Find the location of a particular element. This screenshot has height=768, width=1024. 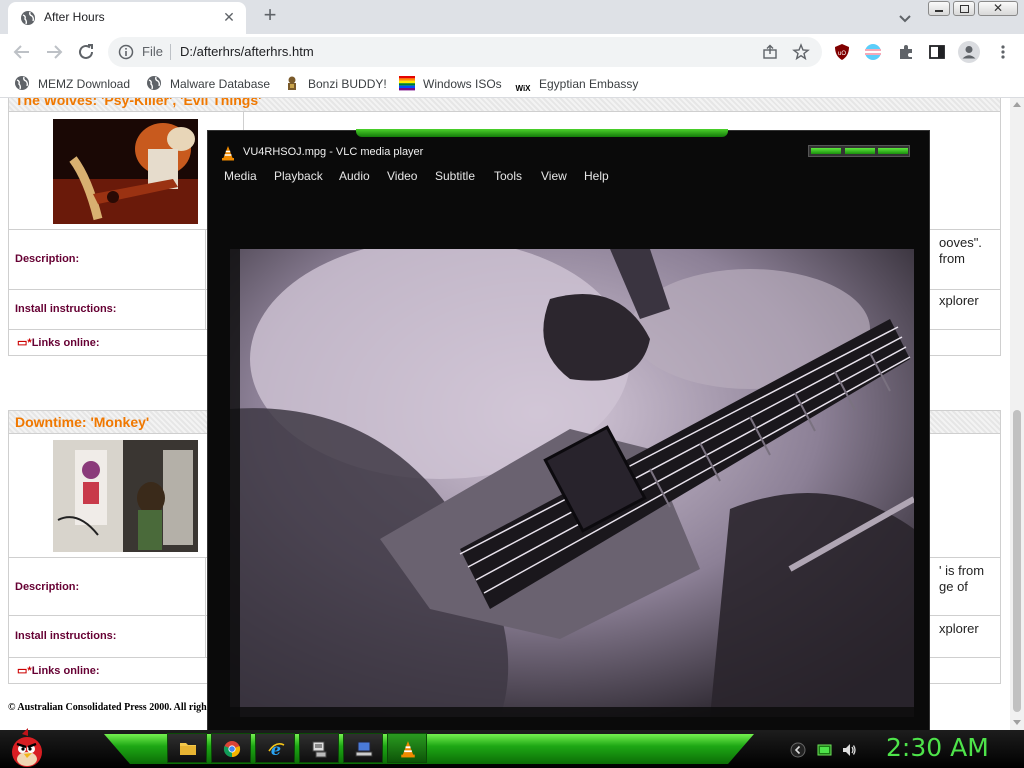

vlc-title: VU4RHSOJ.mpg - VLC media player is located at coordinates (333, 152).